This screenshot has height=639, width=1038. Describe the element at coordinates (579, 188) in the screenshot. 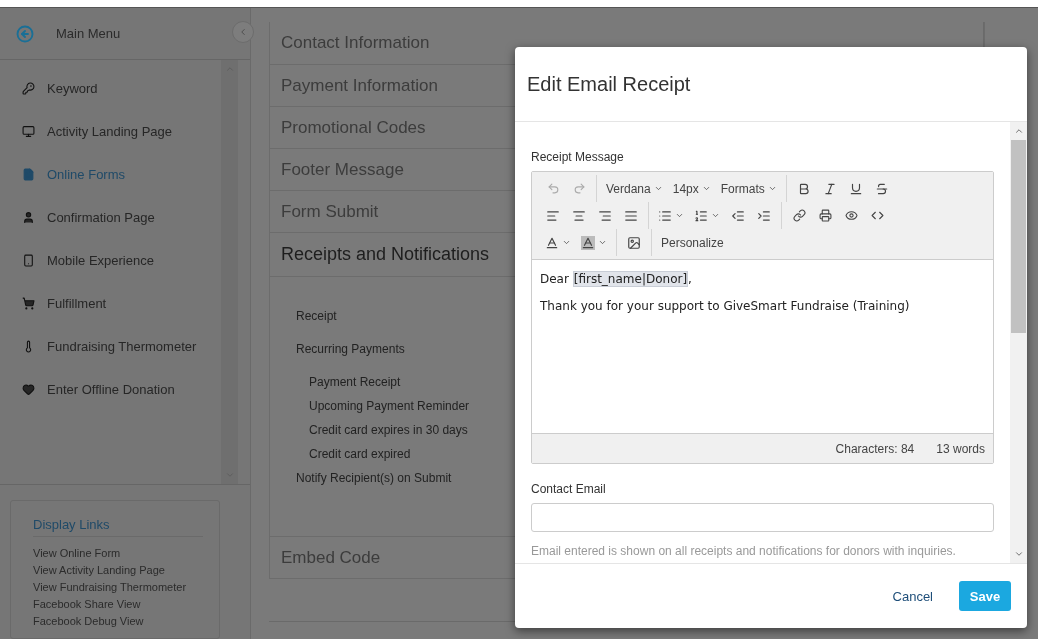

I see `redo-icon` at that location.